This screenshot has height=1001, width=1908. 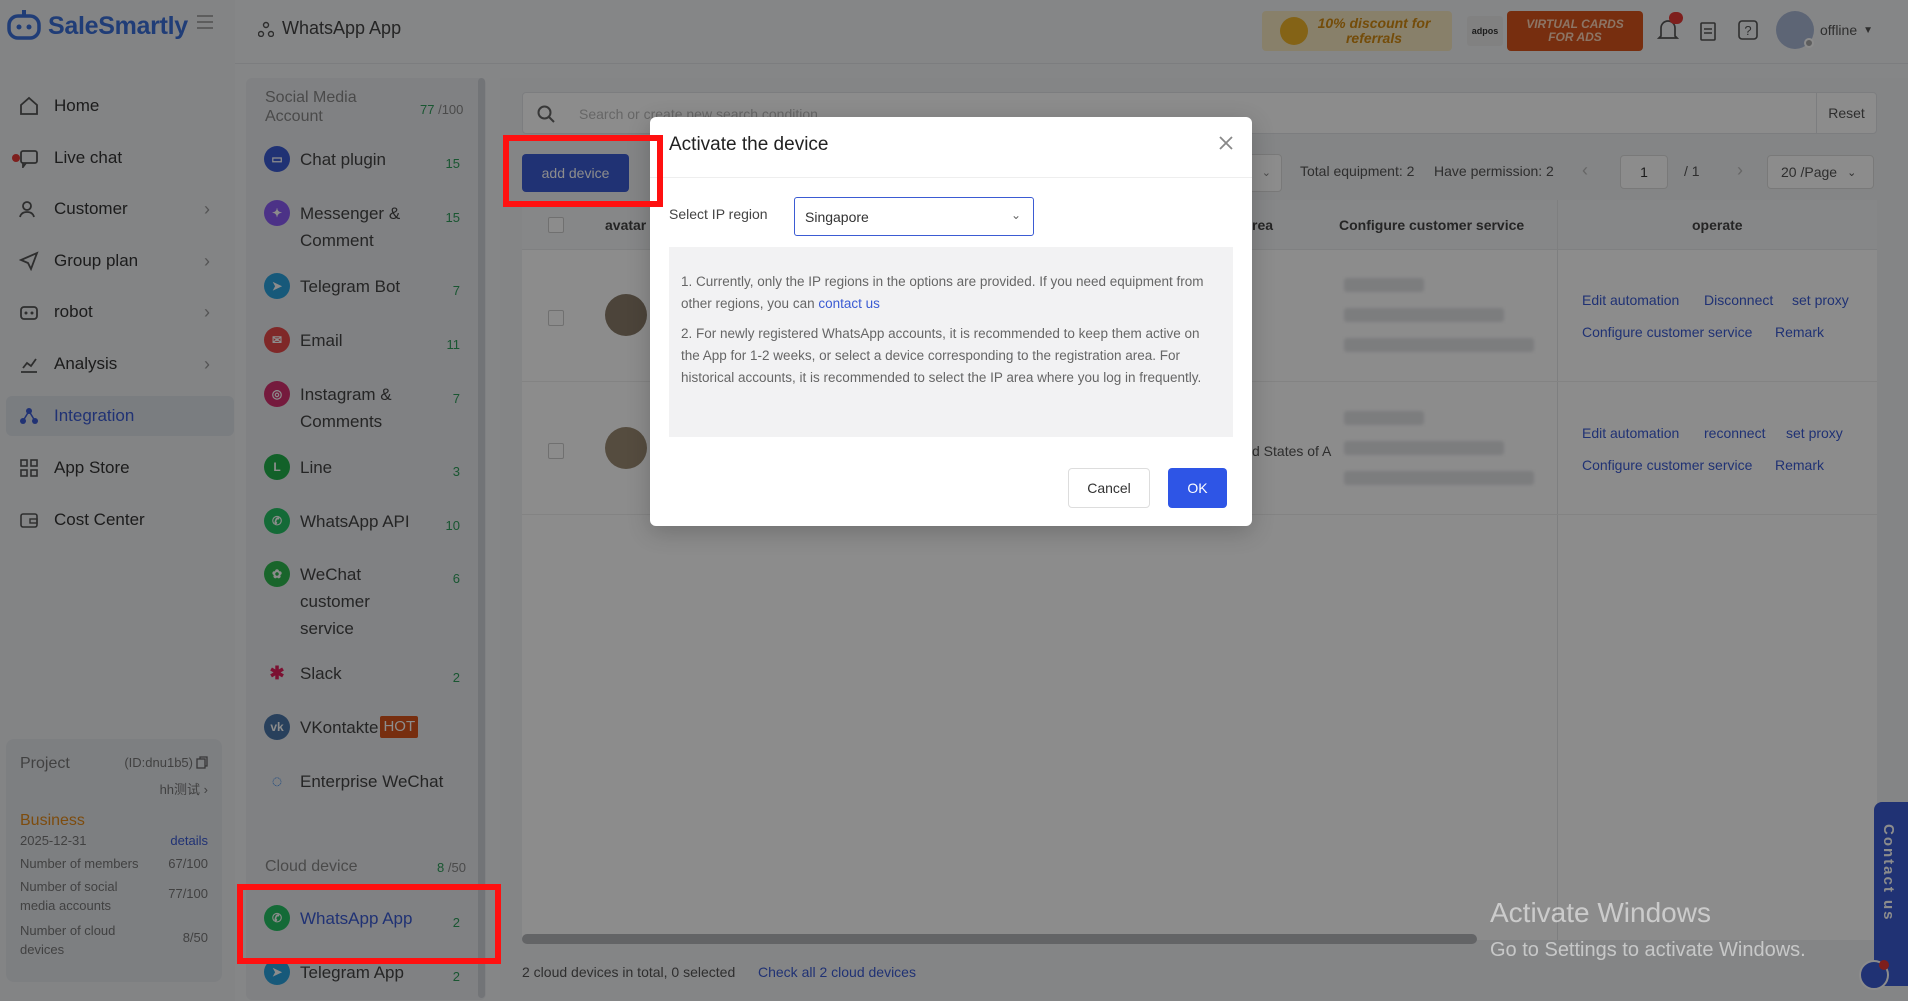 I want to click on ok-button: OK, so click(x=1197, y=488).